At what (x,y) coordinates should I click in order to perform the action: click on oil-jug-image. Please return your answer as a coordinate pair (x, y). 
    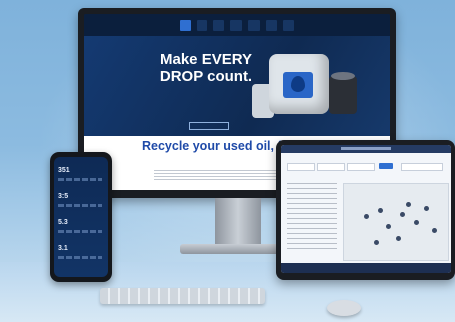
    Looking at the image, I should click on (299, 84).